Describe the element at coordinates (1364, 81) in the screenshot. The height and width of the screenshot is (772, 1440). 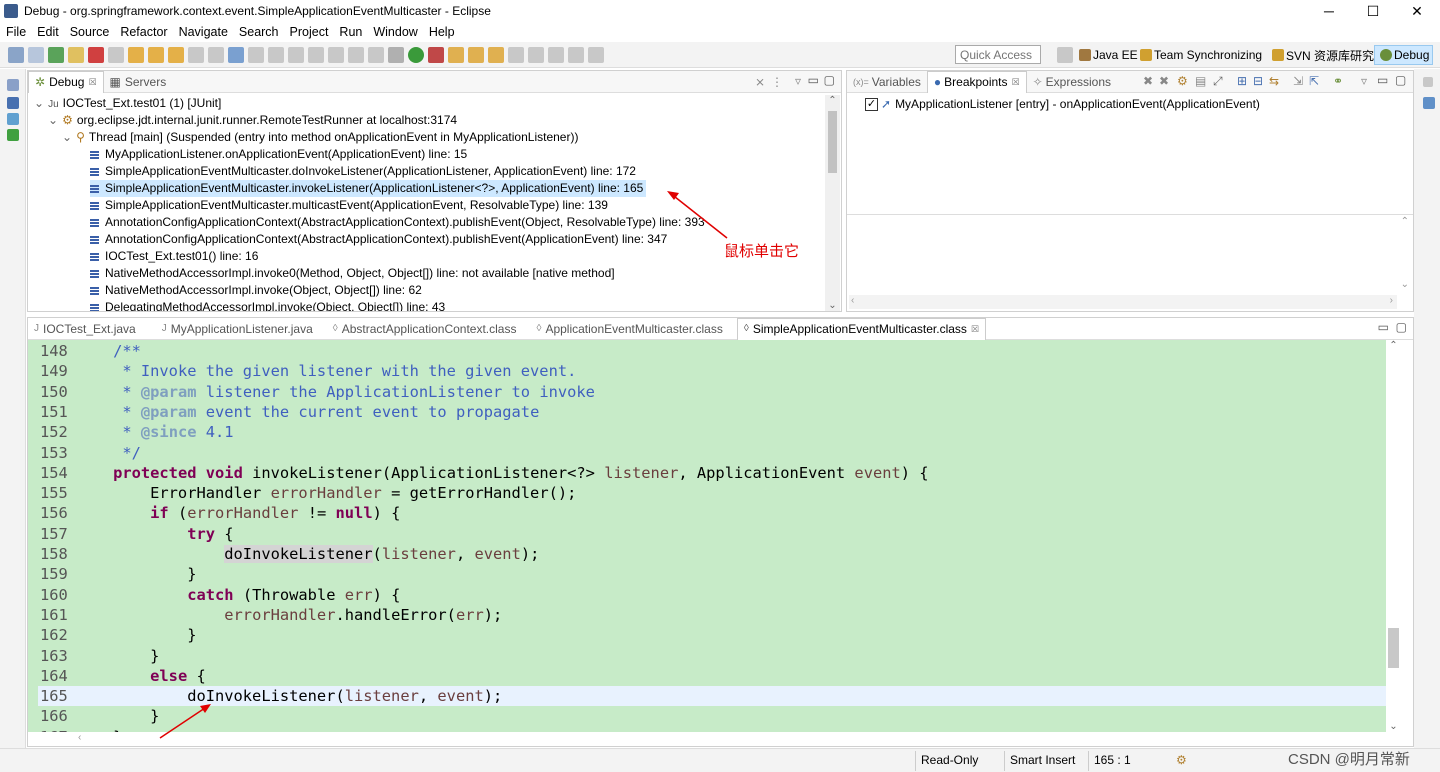
I see `bp-view-dropdown-icon: ▿` at that location.